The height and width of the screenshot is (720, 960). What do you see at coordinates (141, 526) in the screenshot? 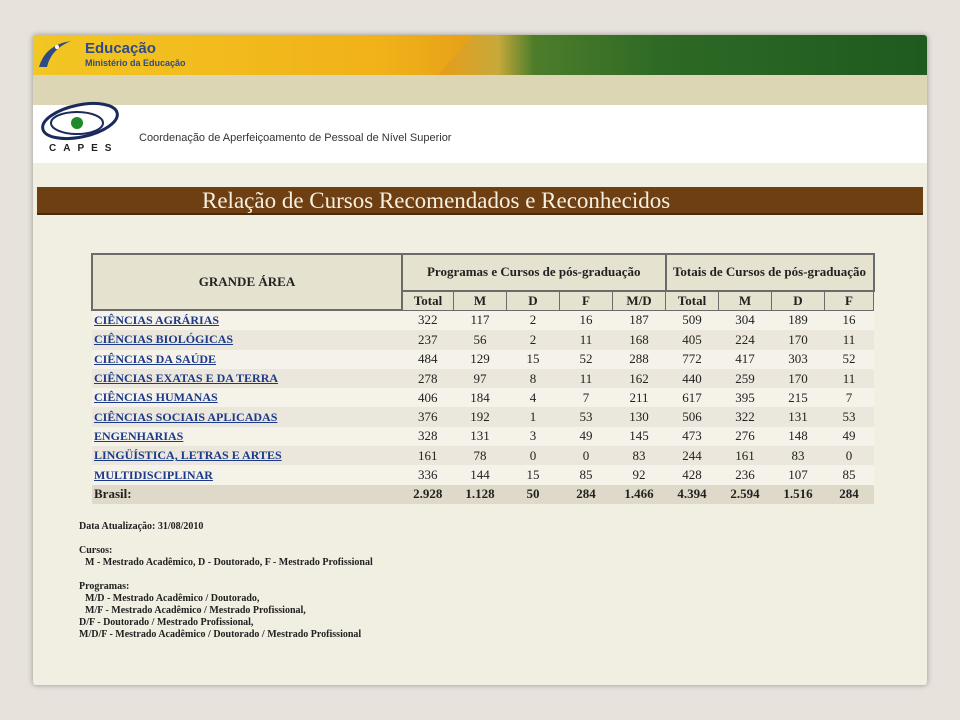
I see `update-date: Data Atualização: 31/08/2010` at bounding box center [141, 526].